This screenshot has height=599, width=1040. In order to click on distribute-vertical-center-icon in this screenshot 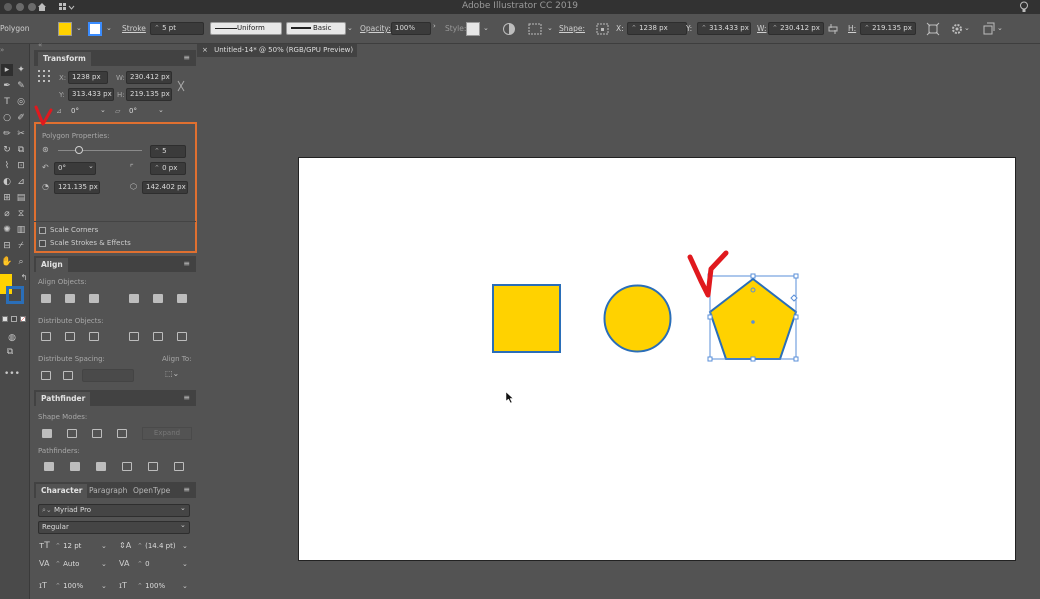, I will do `click(70, 336)`.